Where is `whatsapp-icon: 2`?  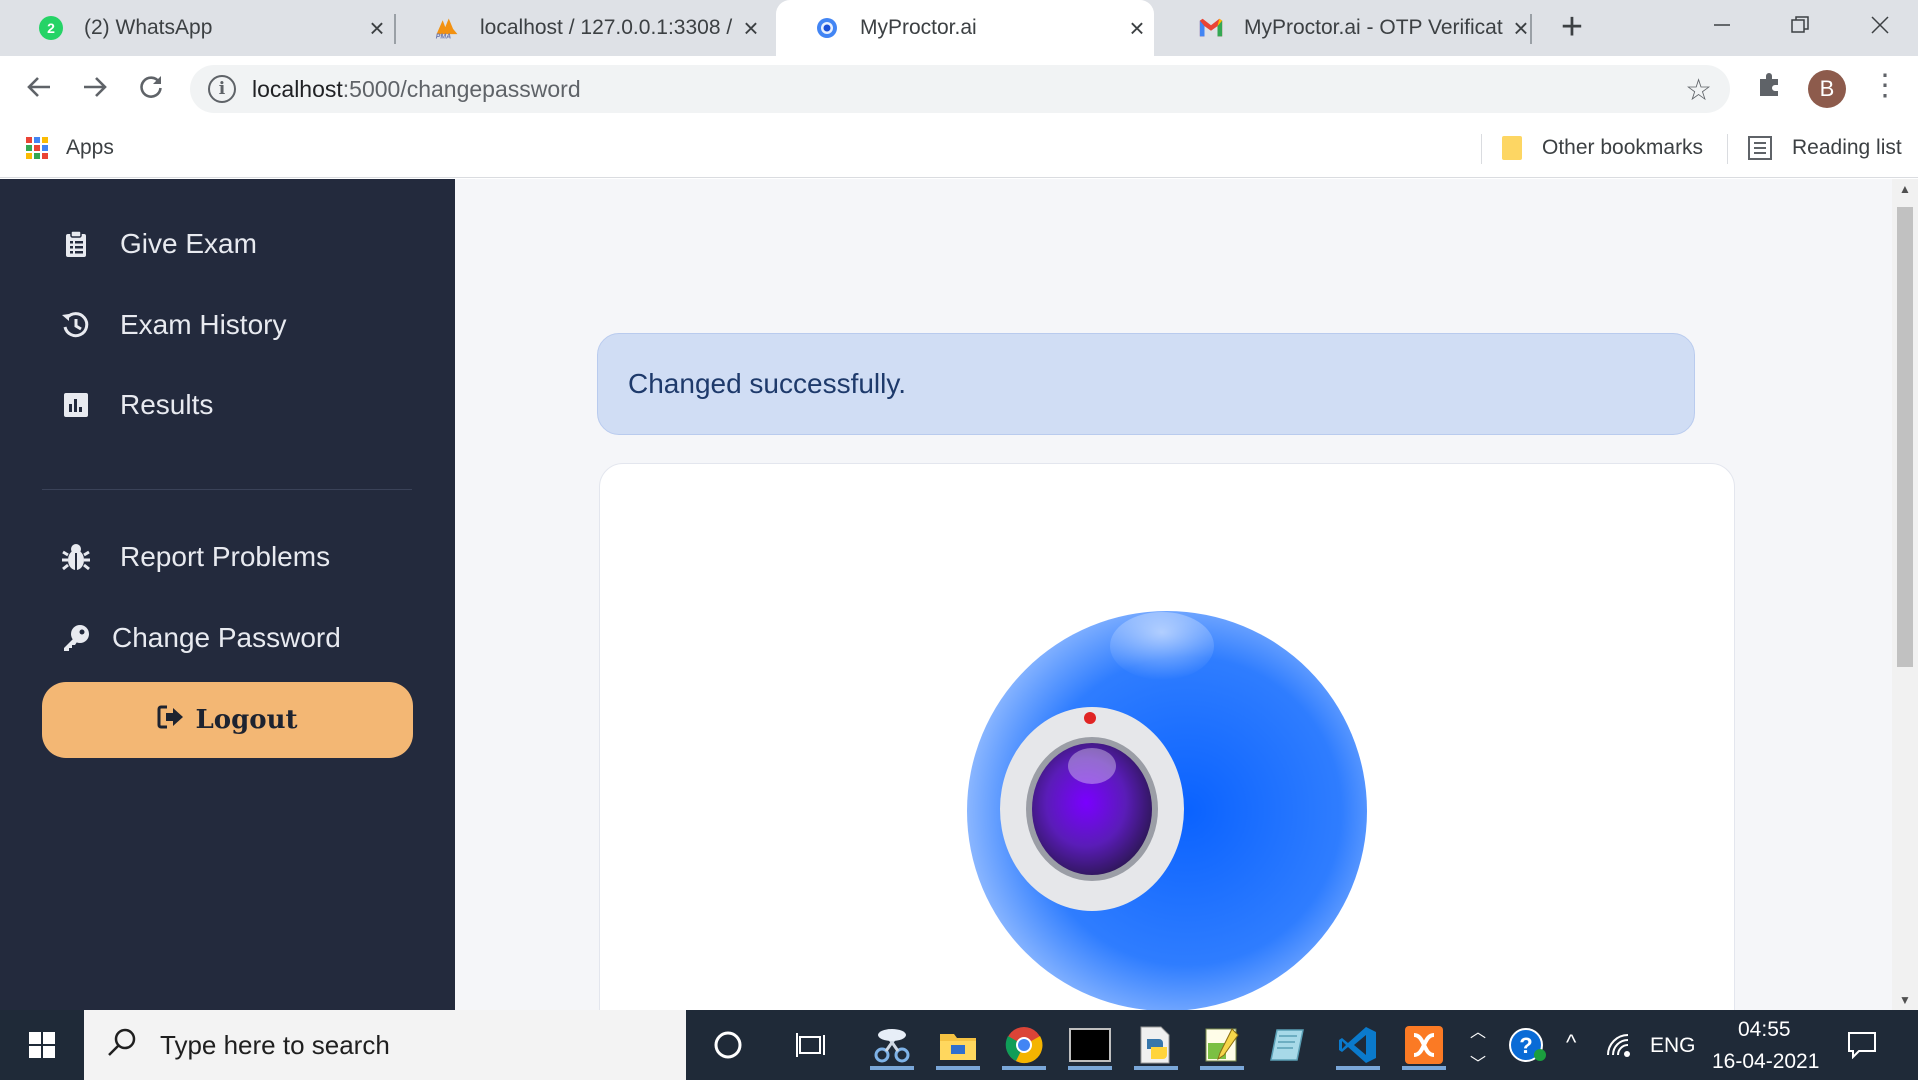 whatsapp-icon: 2 is located at coordinates (51, 28).